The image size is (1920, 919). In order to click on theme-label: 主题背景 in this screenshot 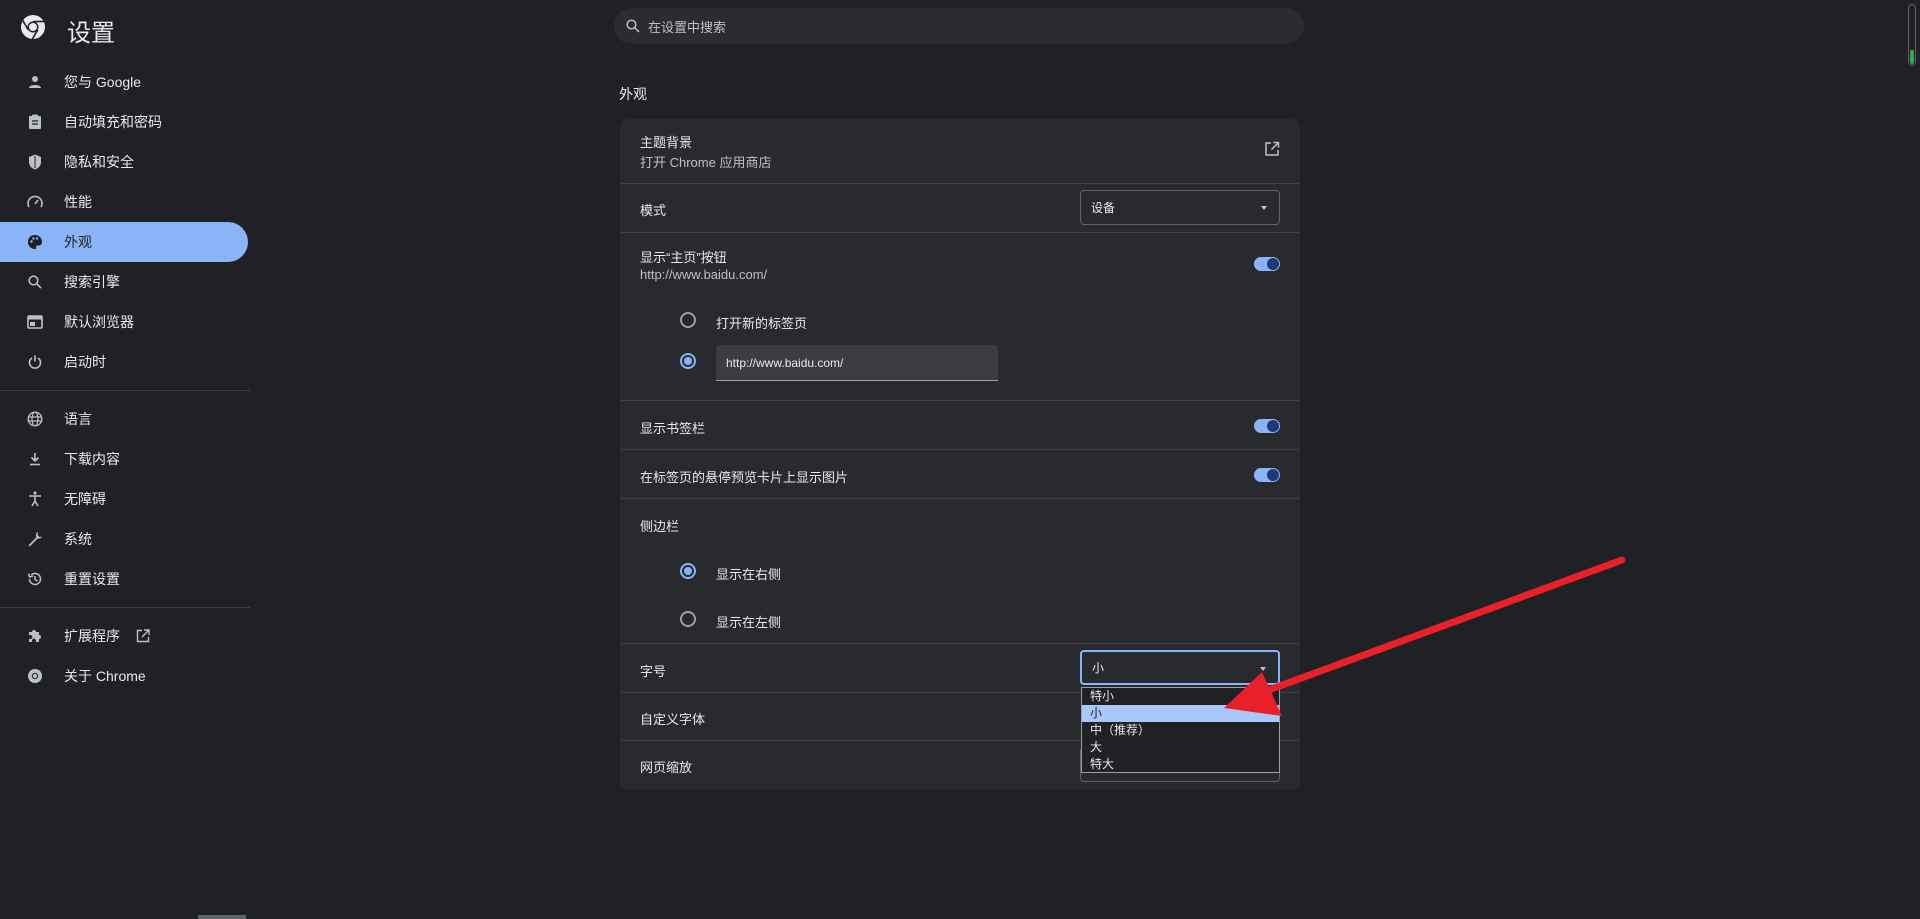, I will do `click(666, 142)`.